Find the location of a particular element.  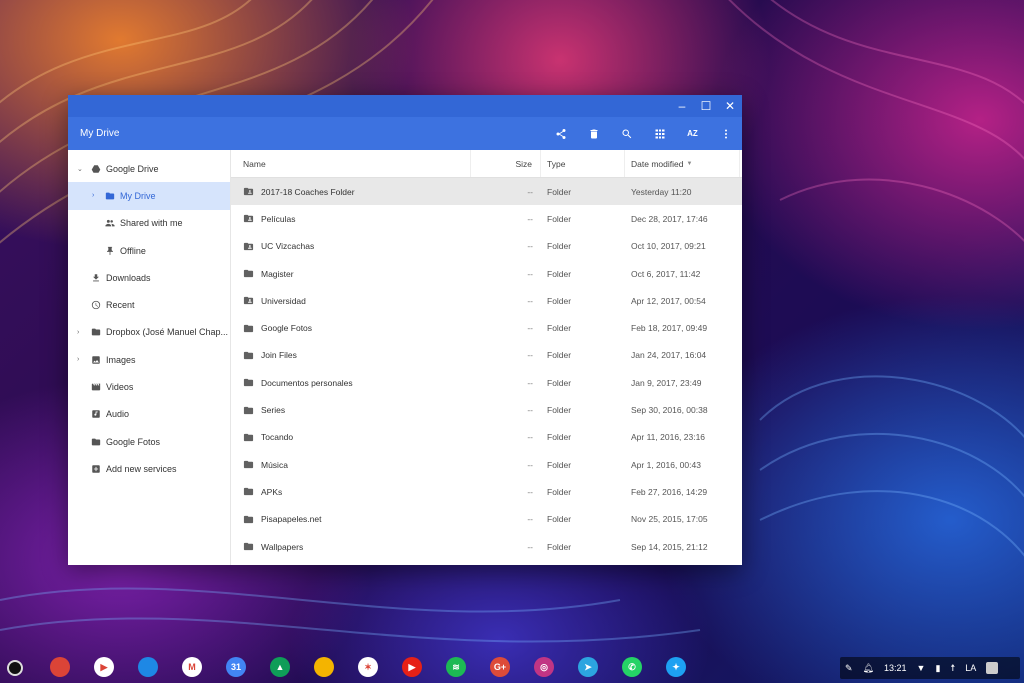

sidebar-item-offline: Offline is located at coordinates (149, 250).